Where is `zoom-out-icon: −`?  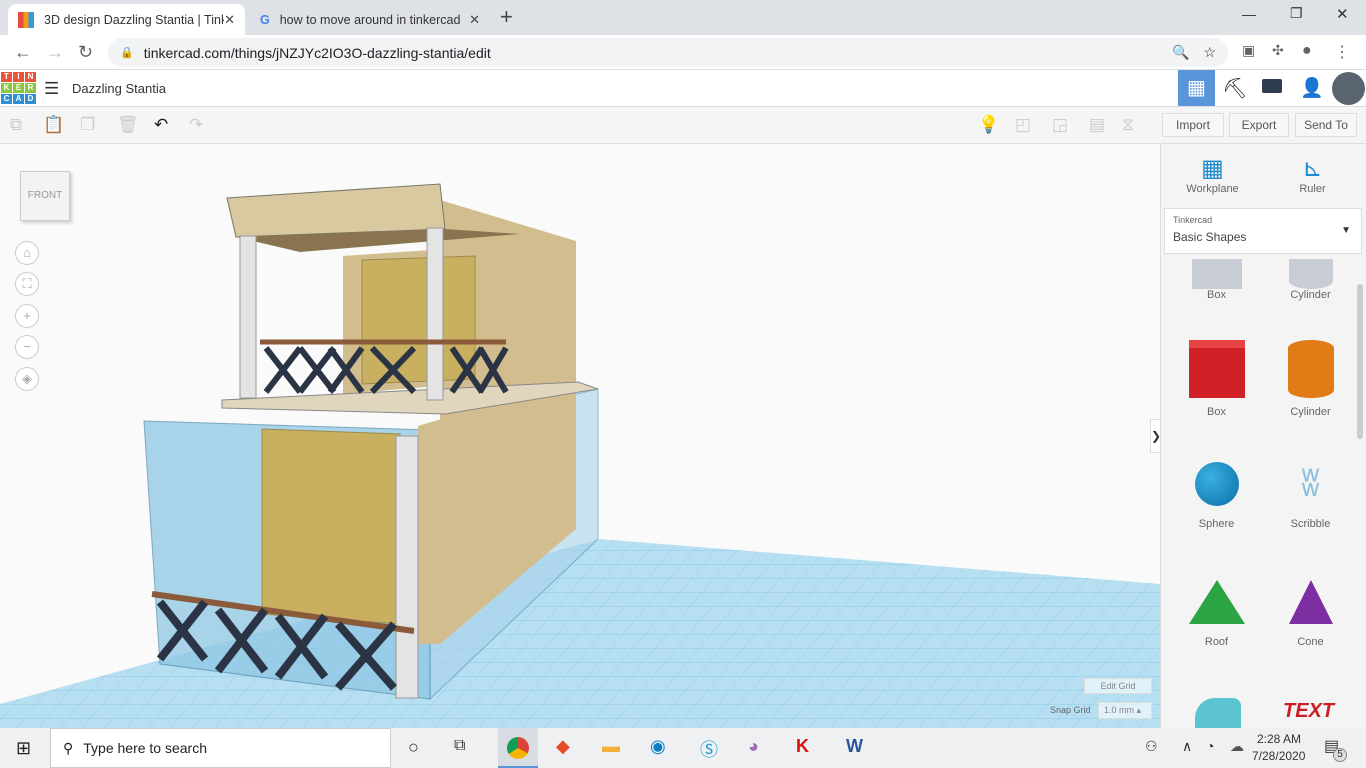 zoom-out-icon: − is located at coordinates (27, 347).